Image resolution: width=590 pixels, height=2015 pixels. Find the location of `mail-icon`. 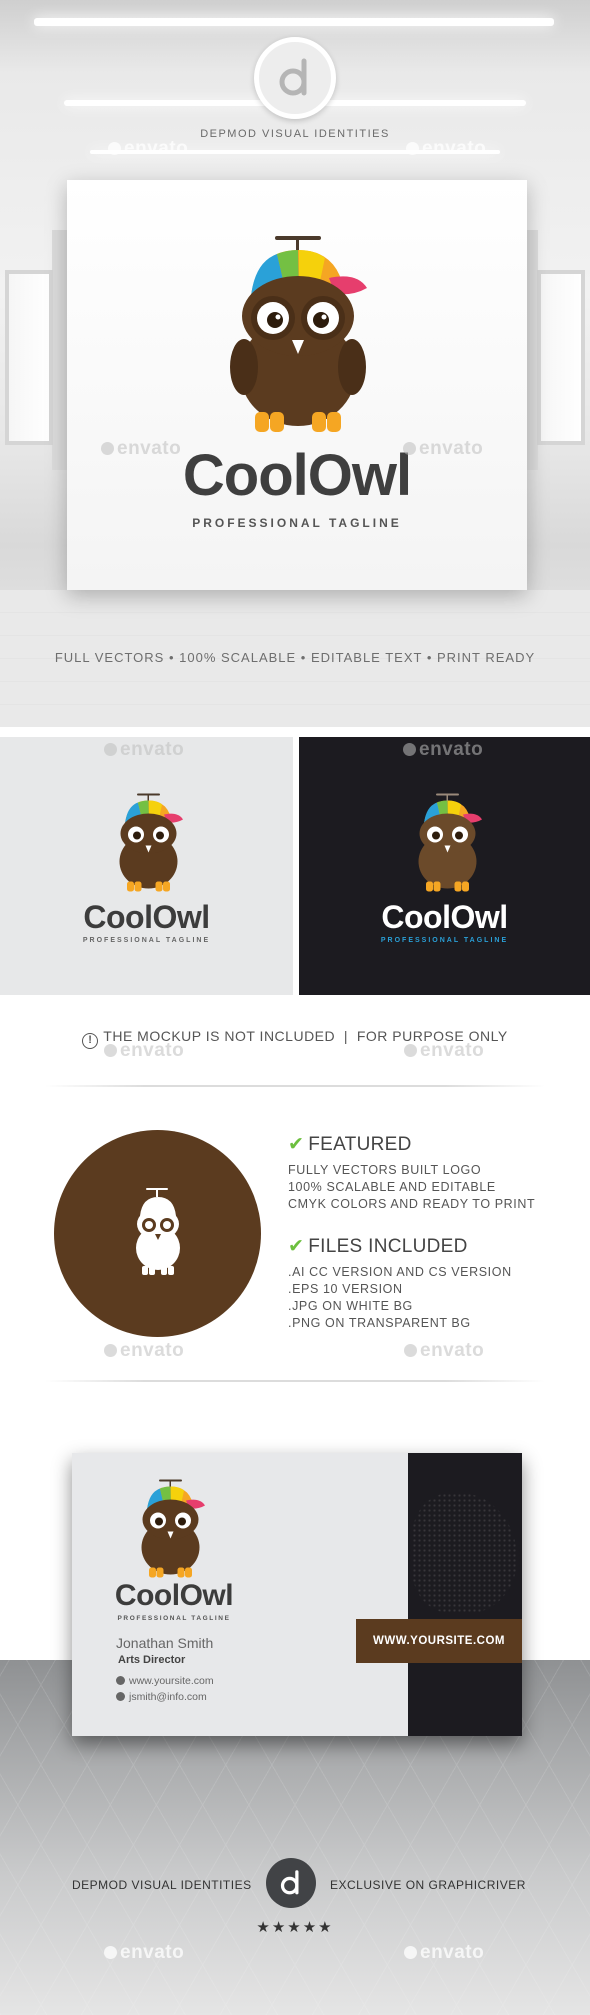

mail-icon is located at coordinates (120, 1696).